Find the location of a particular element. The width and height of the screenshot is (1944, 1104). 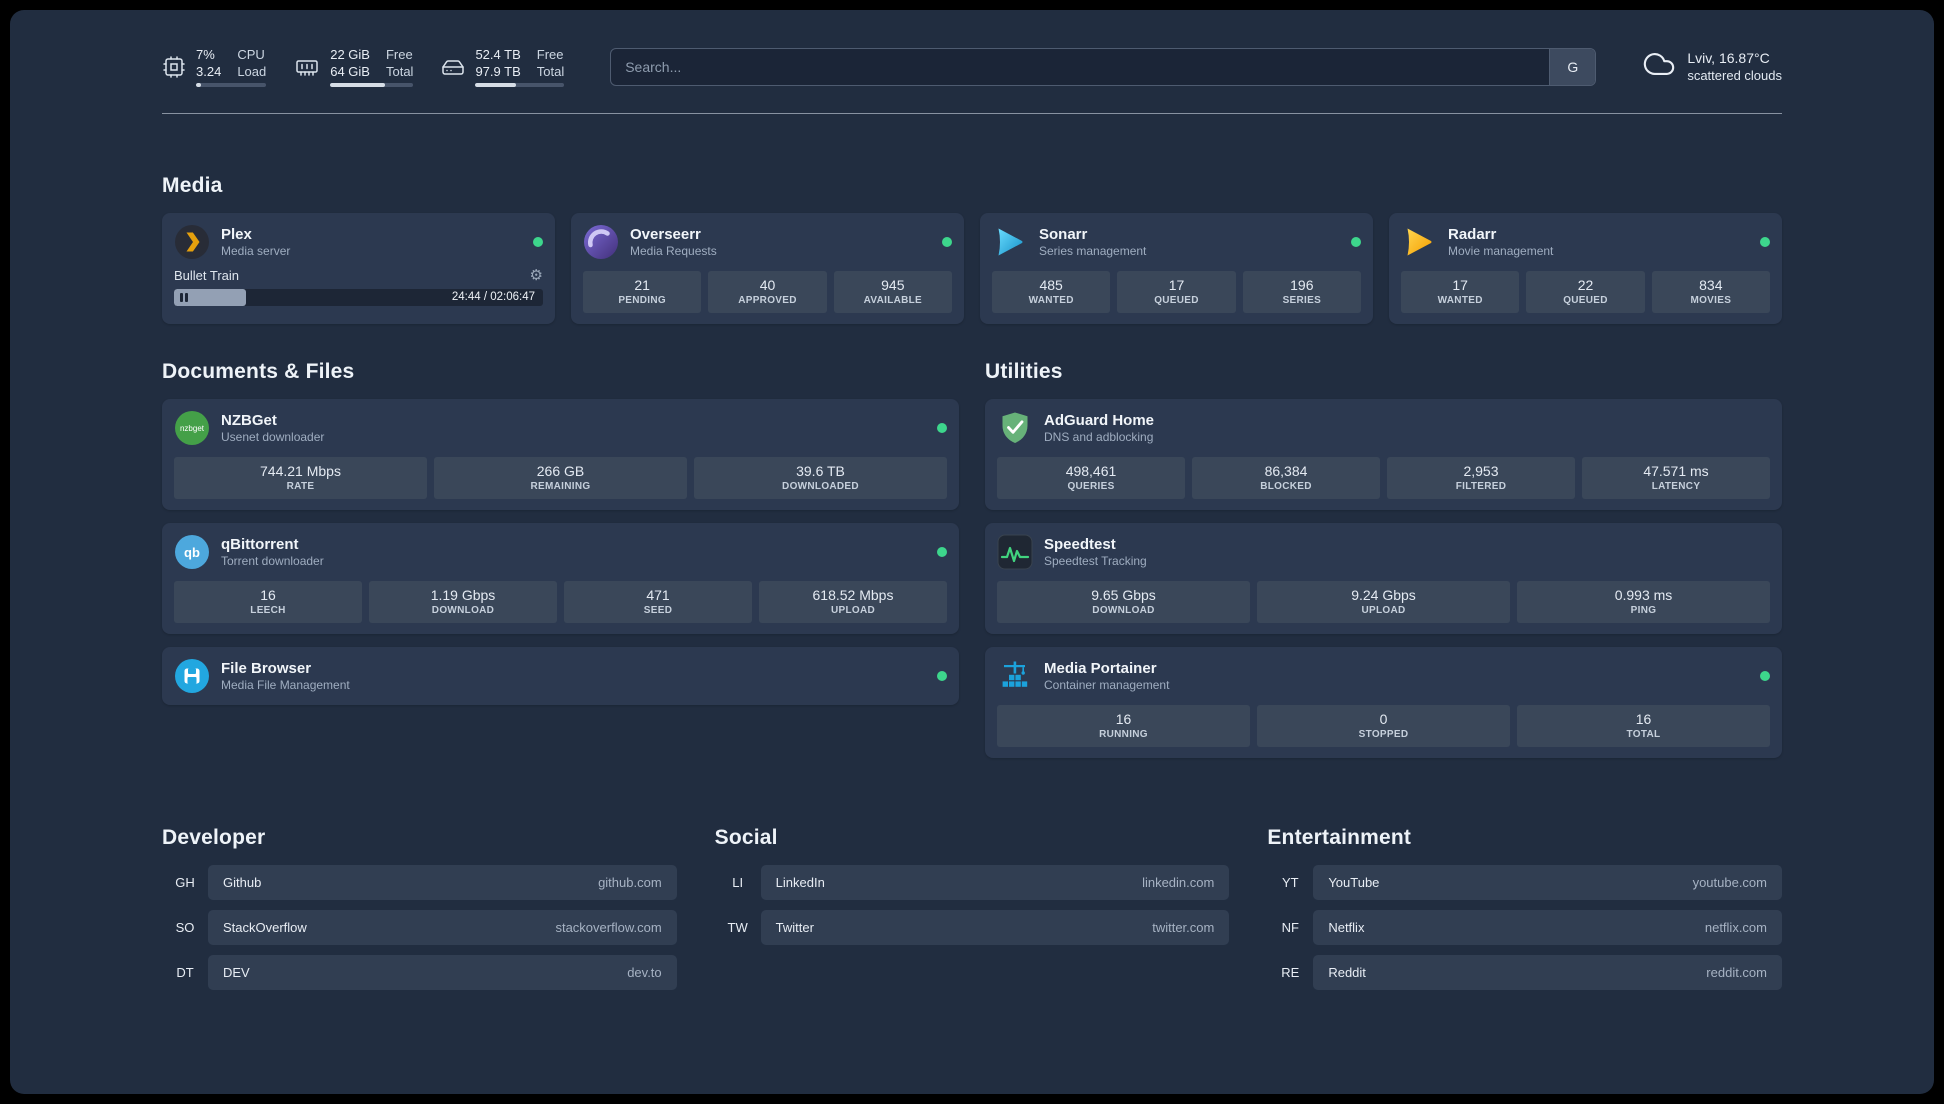

service-name: Radarr is located at coordinates (1472, 234).